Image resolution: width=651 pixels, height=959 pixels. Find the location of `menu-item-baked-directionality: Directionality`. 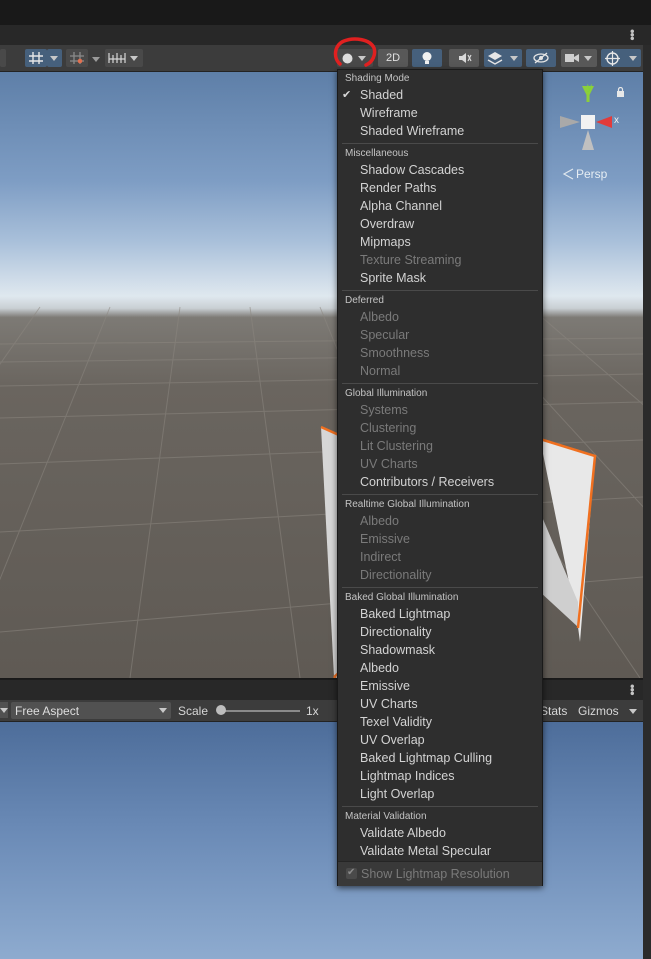

menu-item-baked-directionality: Directionality is located at coordinates (396, 632).